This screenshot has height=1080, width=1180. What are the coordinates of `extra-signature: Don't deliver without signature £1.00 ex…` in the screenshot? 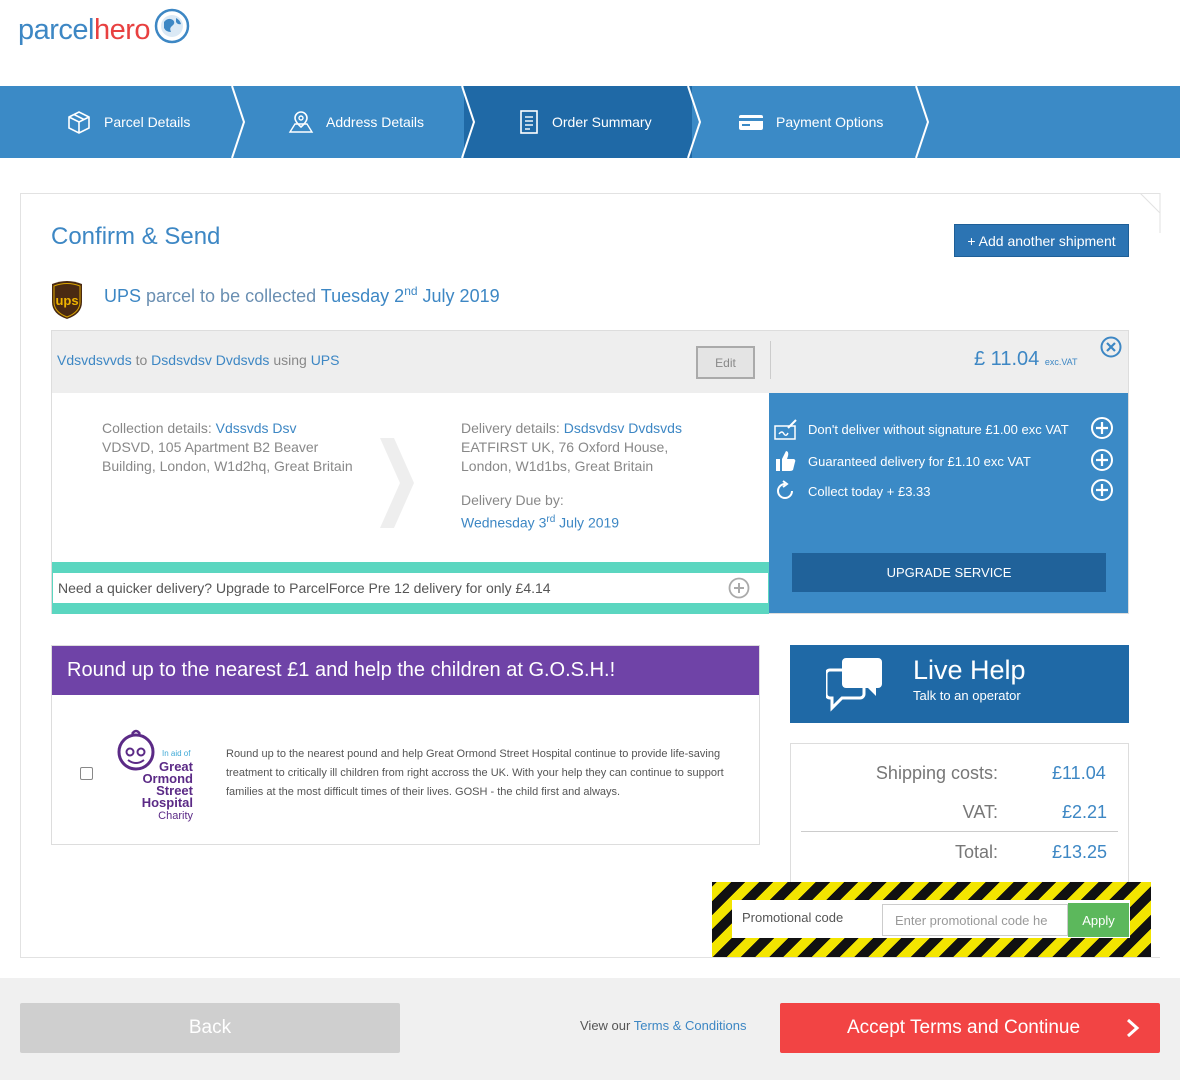 It's located at (944, 429).